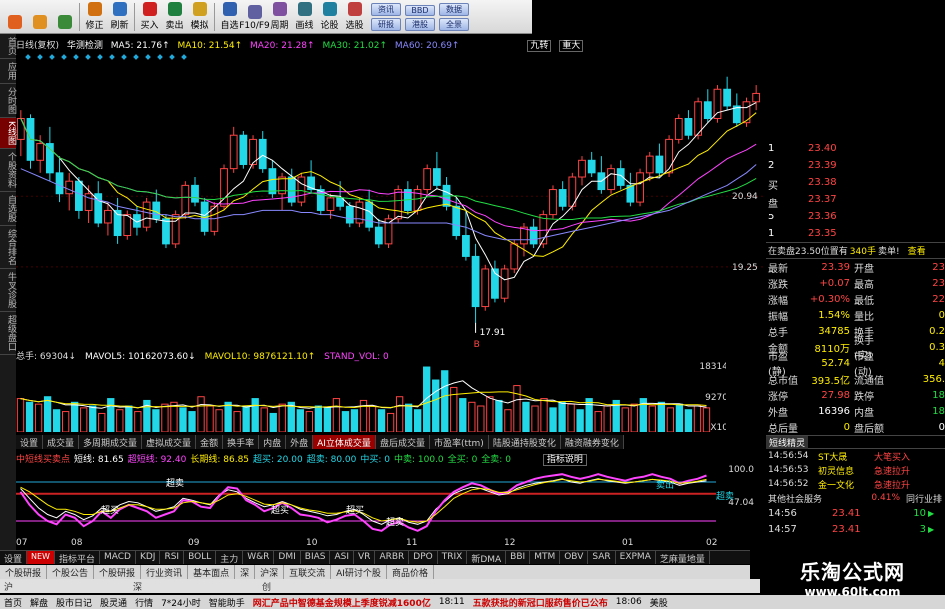 This screenshot has height=609, width=945. I want to click on bid-row: 1 23.35, so click(855, 233).